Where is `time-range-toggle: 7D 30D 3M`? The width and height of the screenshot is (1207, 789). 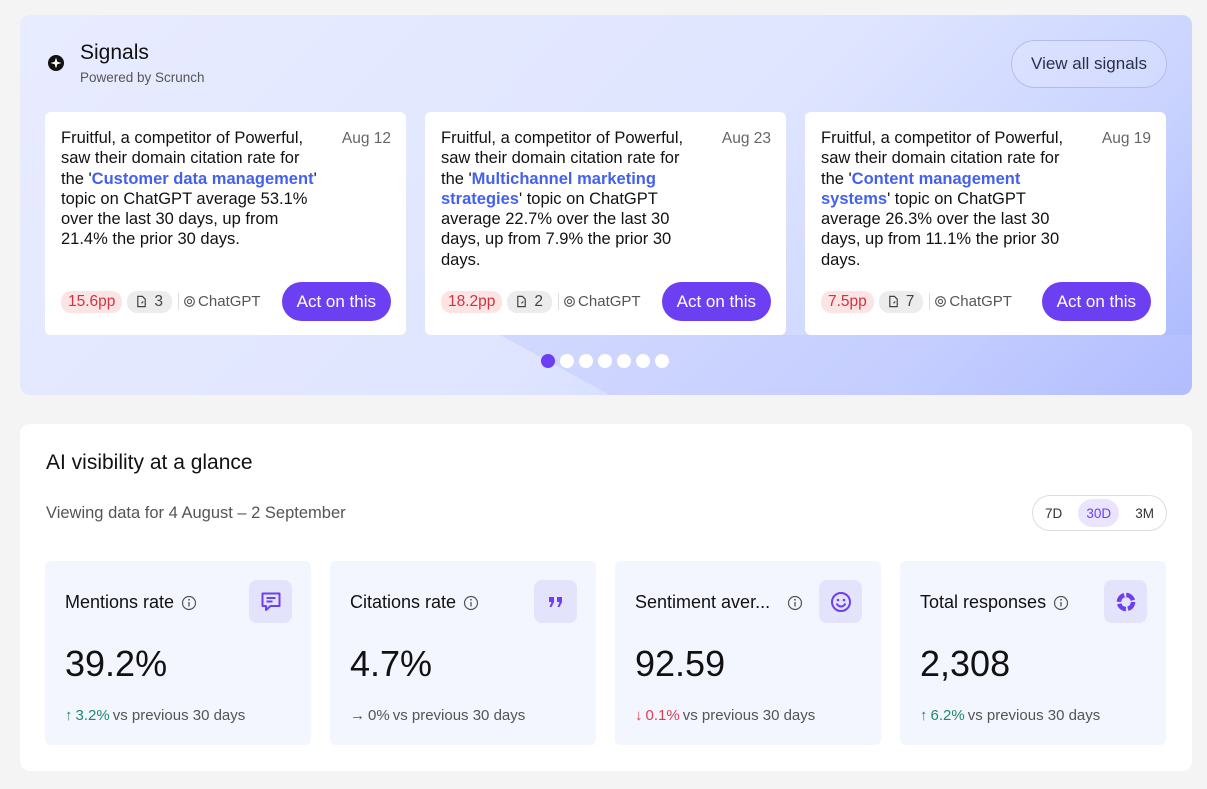
time-range-toggle: 7D 30D 3M is located at coordinates (1099, 513).